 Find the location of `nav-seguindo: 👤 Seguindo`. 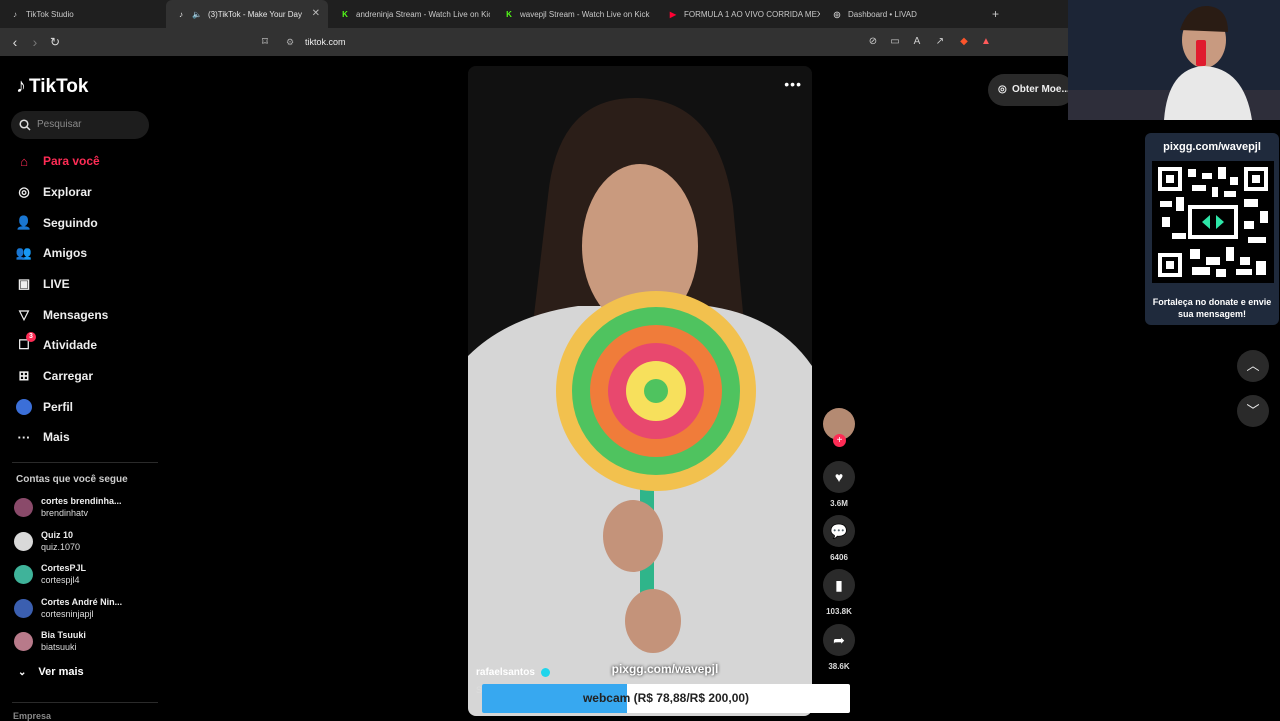

nav-seguindo: 👤 Seguindo is located at coordinates (57, 223).